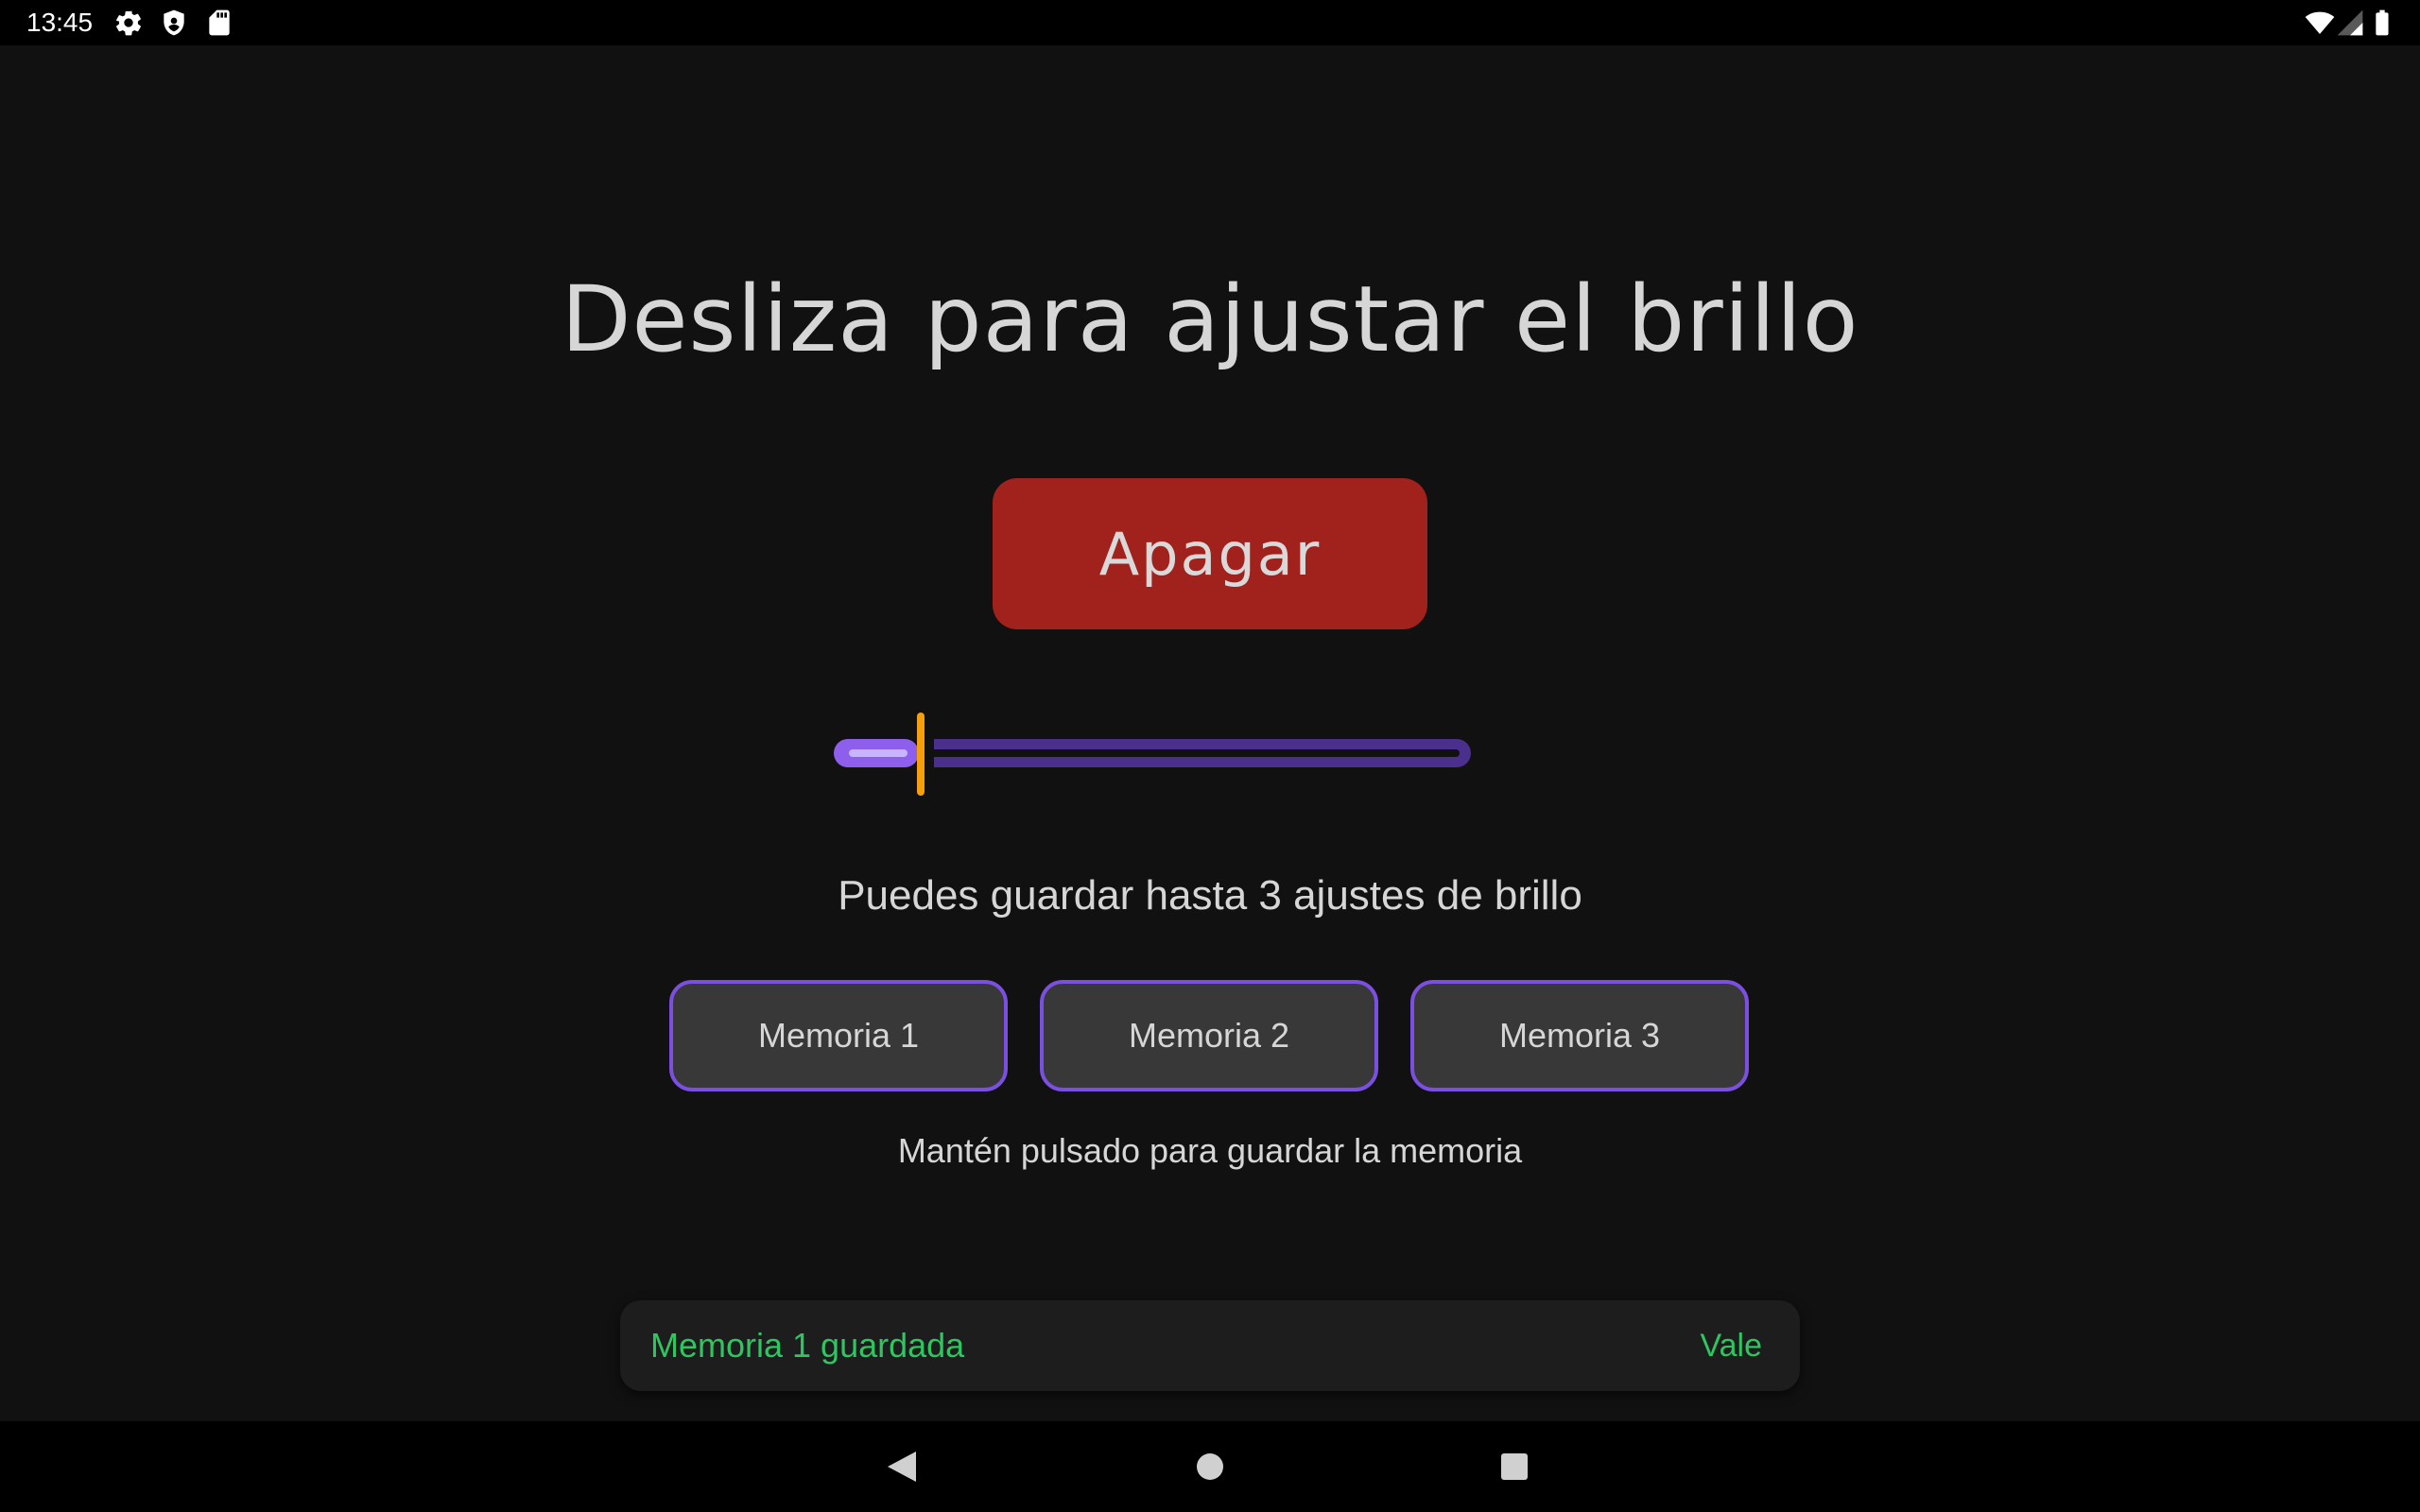 The width and height of the screenshot is (2420, 1512). Describe the element at coordinates (60, 22) in the screenshot. I see `status-time: 13:45` at that location.